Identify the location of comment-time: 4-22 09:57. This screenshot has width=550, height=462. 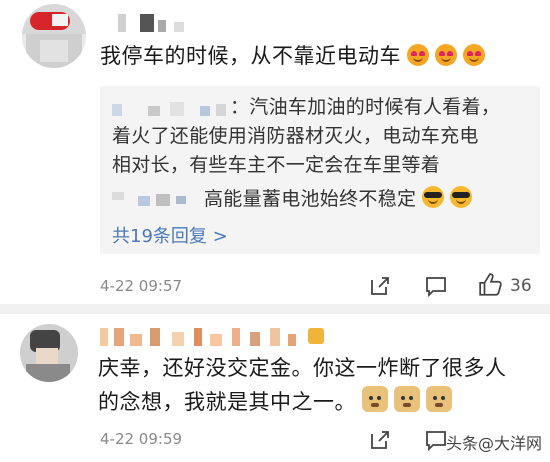
(141, 286).